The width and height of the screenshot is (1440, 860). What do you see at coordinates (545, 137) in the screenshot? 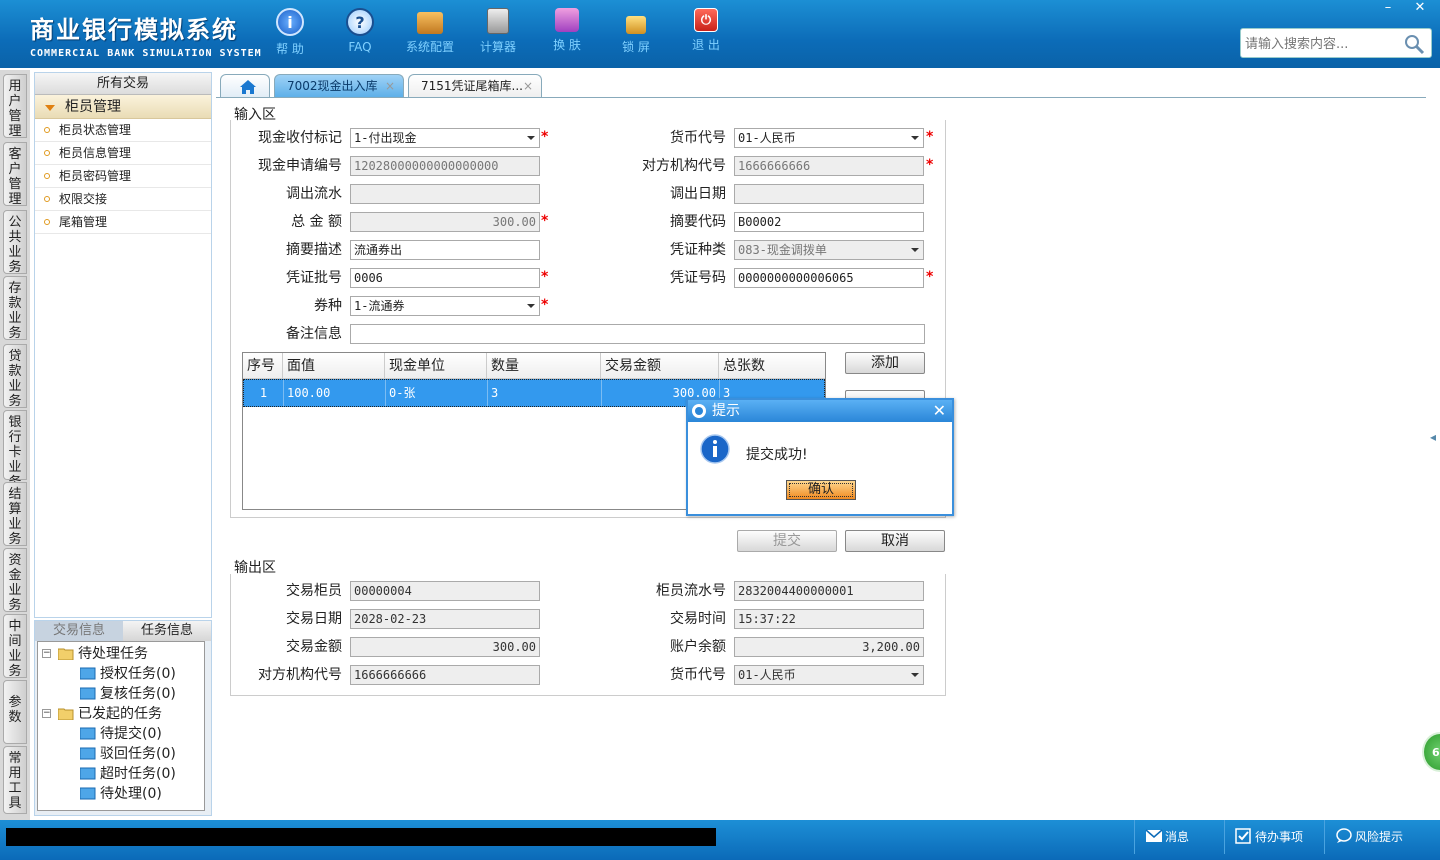
I see `required-mark: *` at bounding box center [545, 137].